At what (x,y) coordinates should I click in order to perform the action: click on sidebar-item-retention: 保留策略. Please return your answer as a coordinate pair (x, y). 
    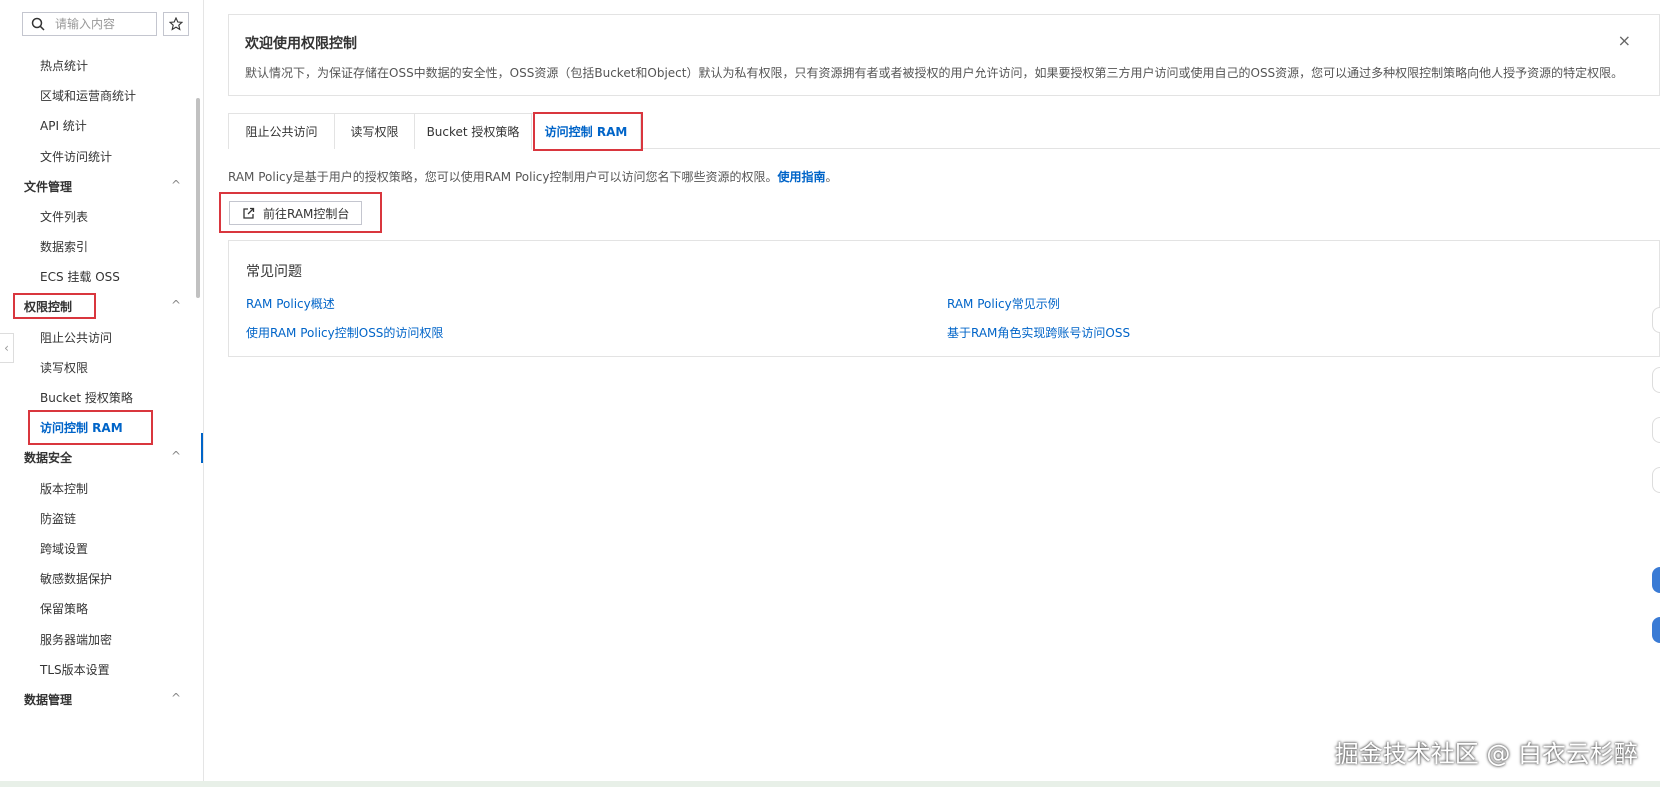
    Looking at the image, I should click on (64, 608).